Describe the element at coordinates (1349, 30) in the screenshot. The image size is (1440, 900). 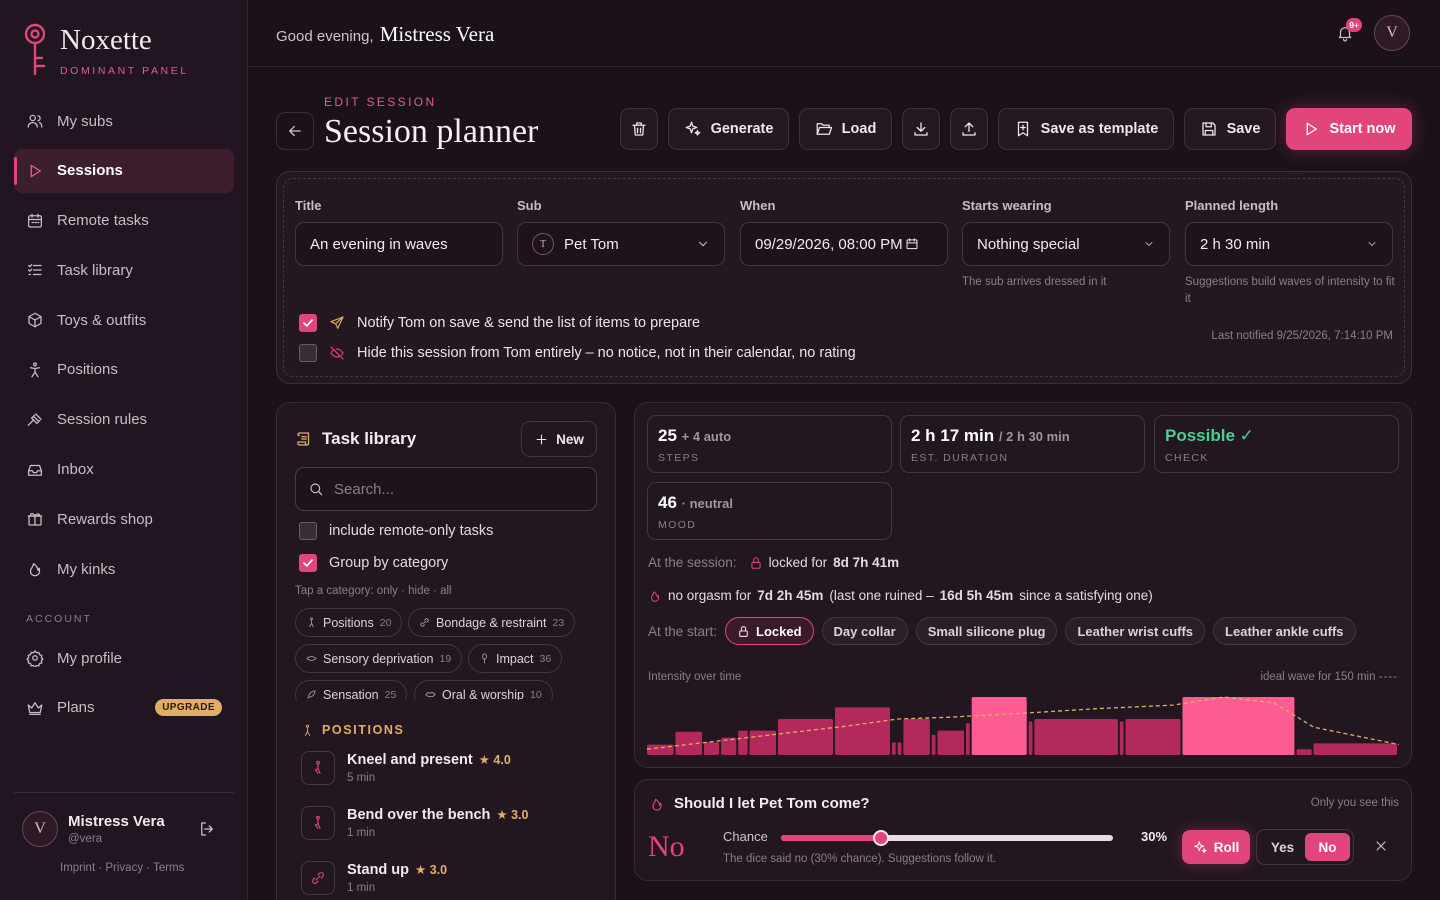
I see `notifications-button: 9+` at that location.